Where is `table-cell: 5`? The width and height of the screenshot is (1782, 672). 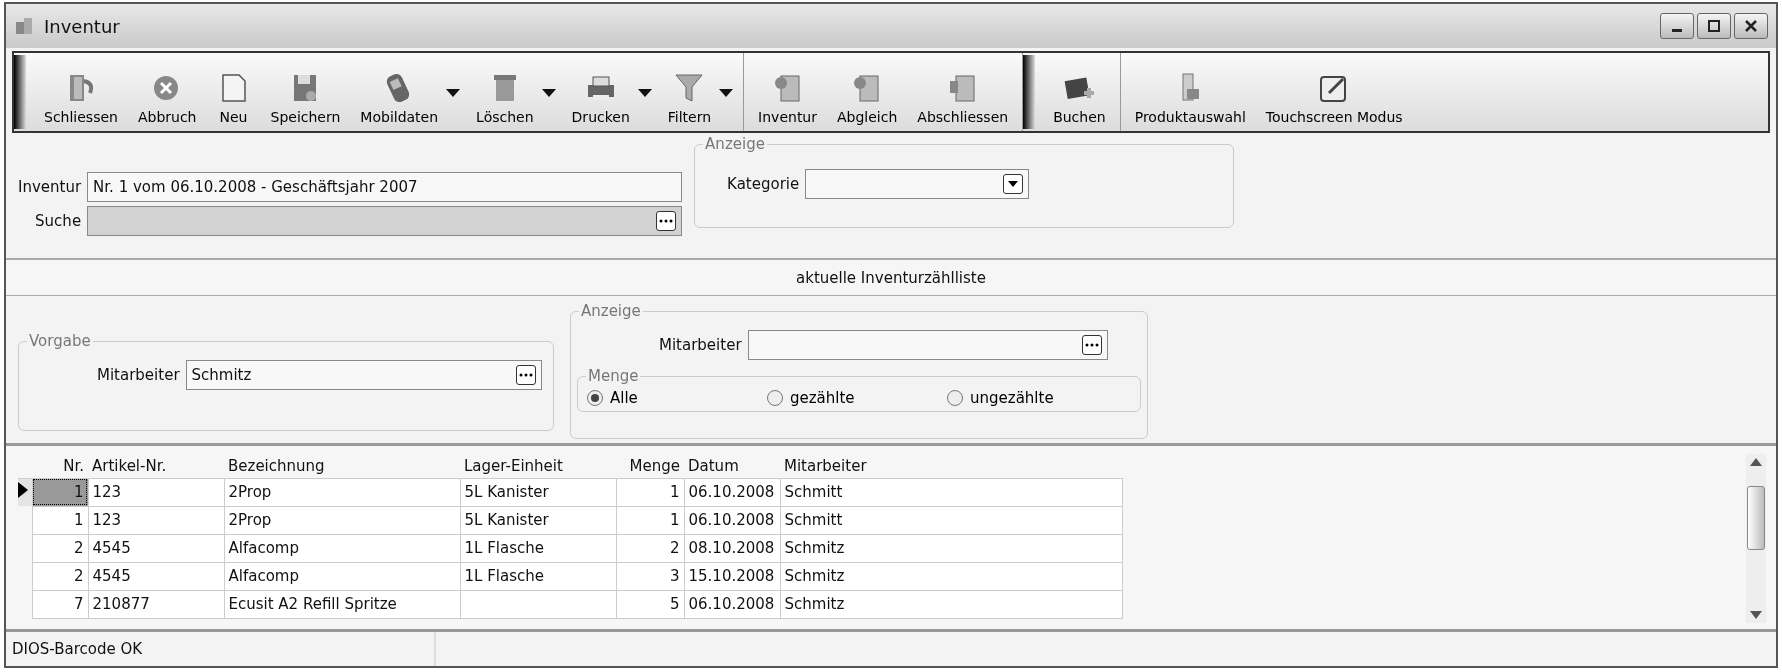
table-cell: 5 is located at coordinates (650, 604).